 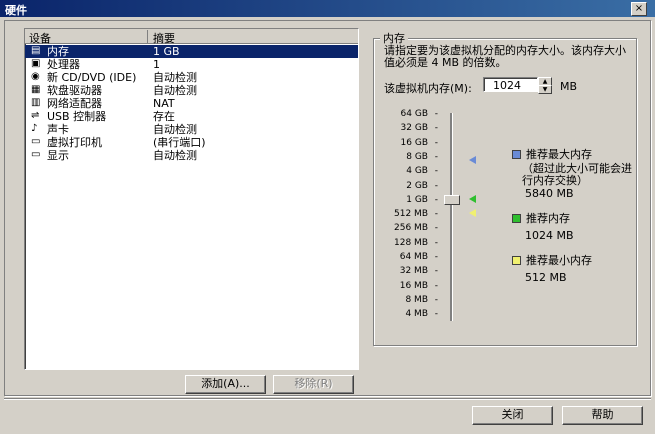 I want to click on close-button: 关闭, so click(x=512, y=415).